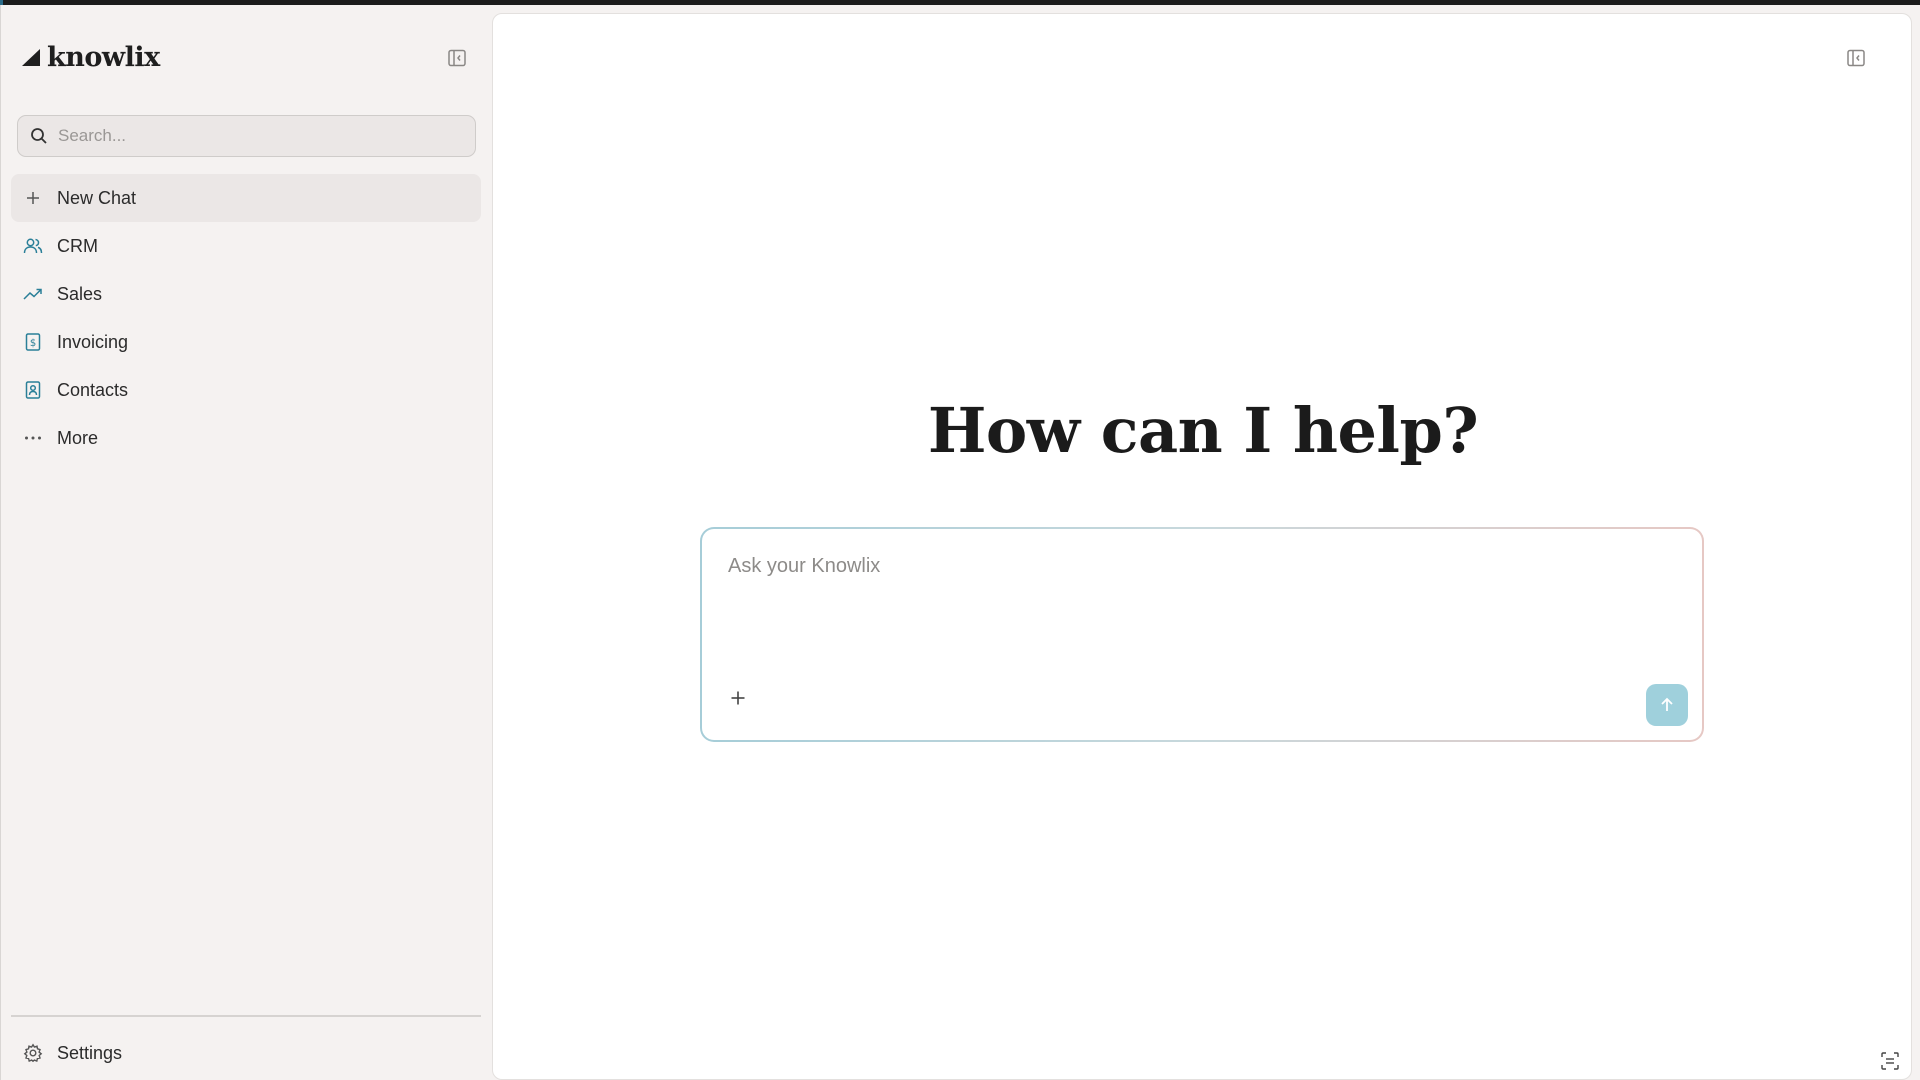  I want to click on users-icon, so click(33, 246).